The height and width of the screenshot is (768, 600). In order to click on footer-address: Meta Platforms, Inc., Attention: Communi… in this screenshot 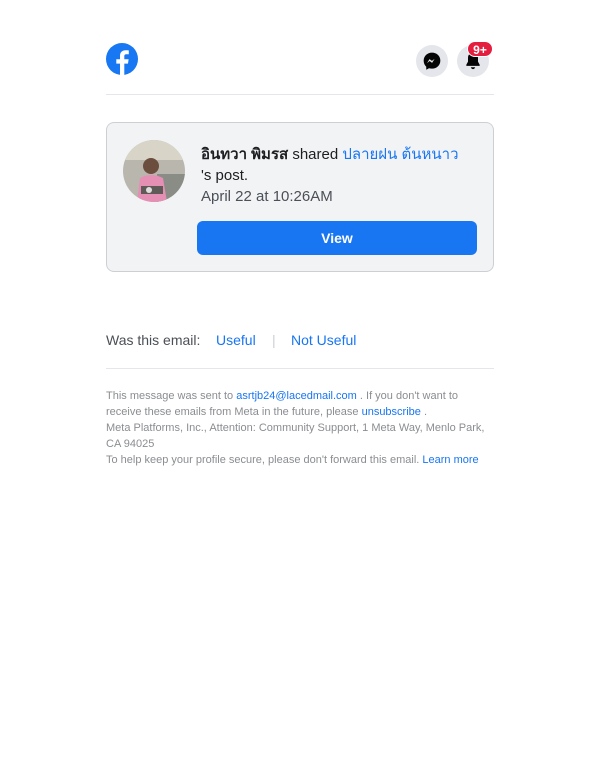, I will do `click(295, 436)`.